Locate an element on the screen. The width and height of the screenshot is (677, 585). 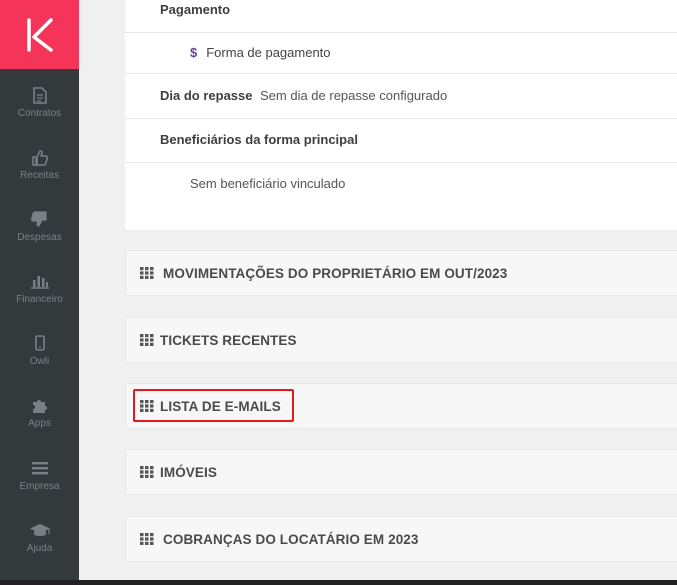
sidebar-item-financeiro: Financeiro is located at coordinates (39, 295).